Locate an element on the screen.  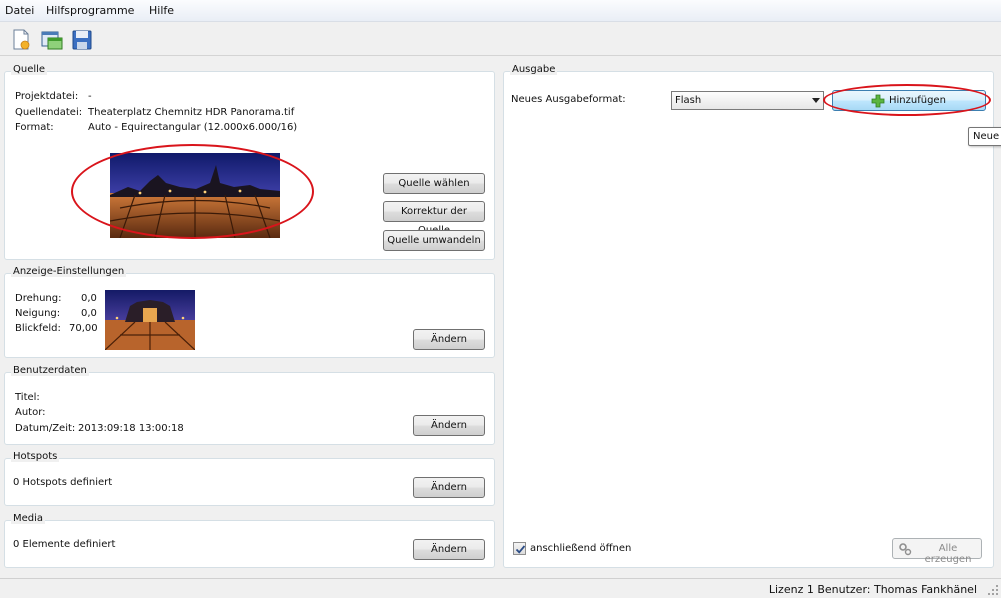
source-file-label: Quellendatei: is located at coordinates (49, 112).